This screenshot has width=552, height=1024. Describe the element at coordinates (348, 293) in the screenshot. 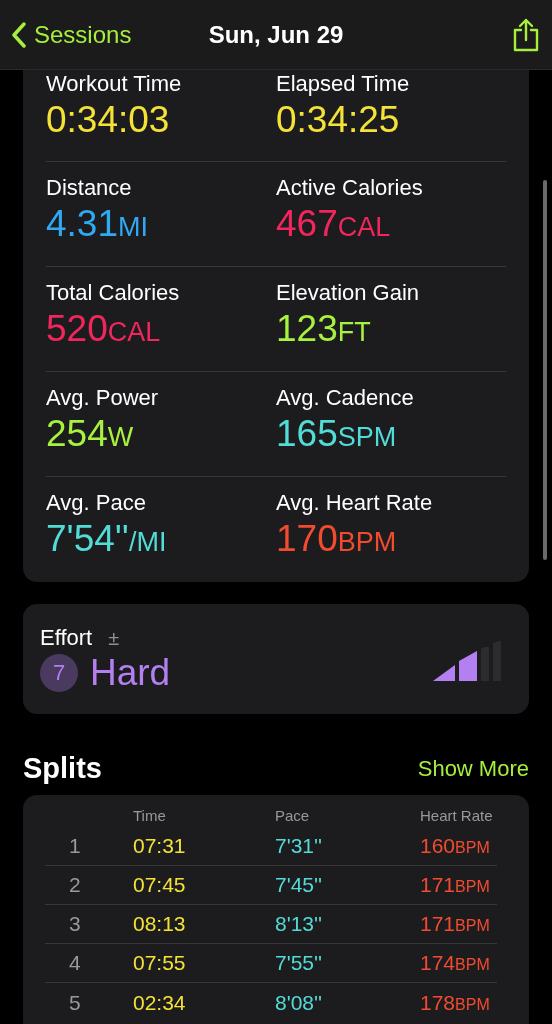

I see `metric-label: Elevation Gain` at that location.